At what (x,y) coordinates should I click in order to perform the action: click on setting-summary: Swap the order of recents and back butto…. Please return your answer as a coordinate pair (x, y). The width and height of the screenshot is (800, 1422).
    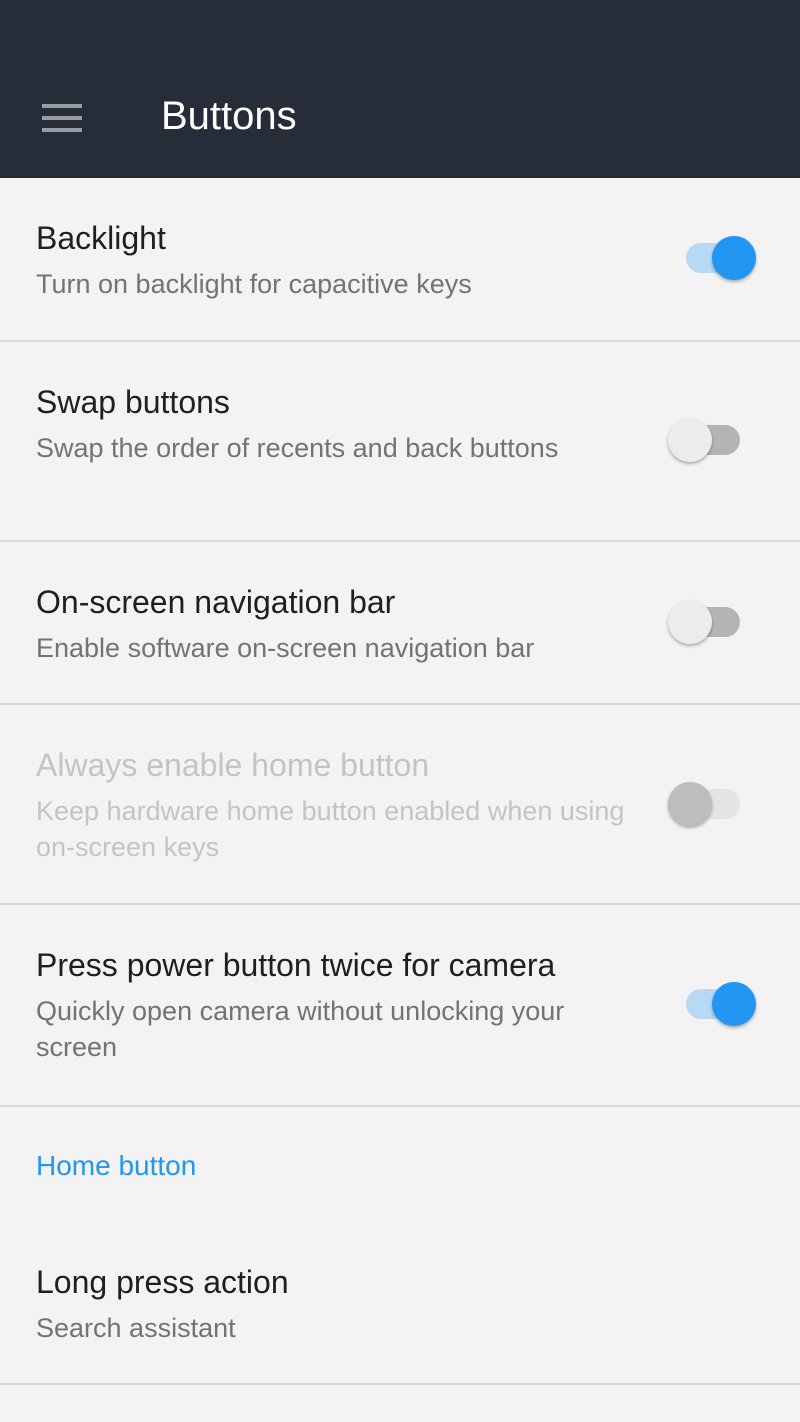
    Looking at the image, I should click on (297, 448).